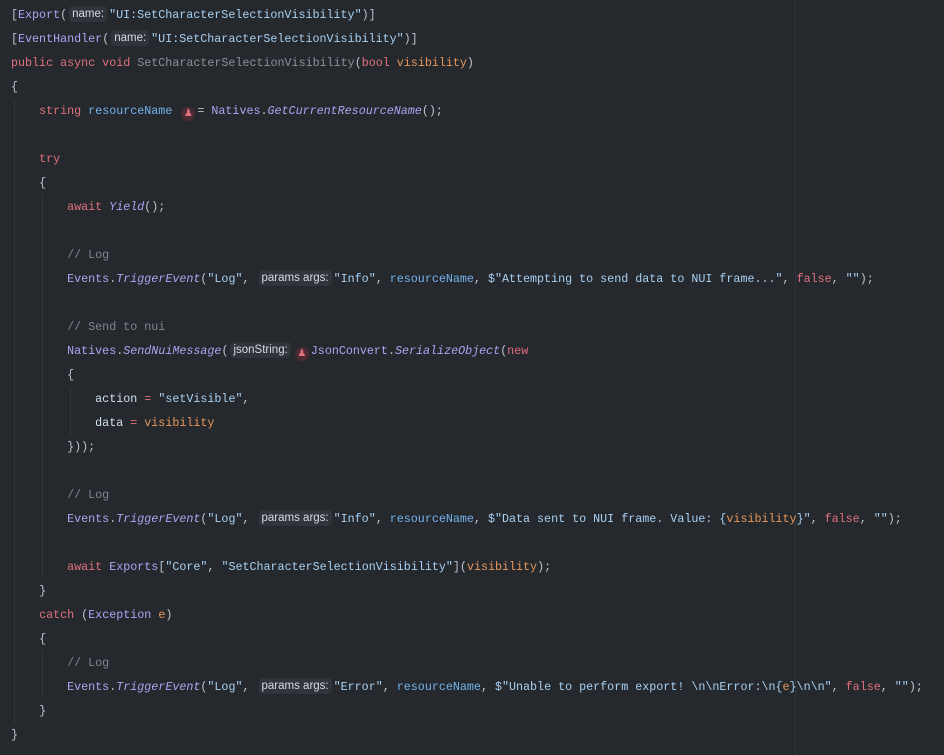  Describe the element at coordinates (151, 399) in the screenshot. I see `keyword: =` at that location.